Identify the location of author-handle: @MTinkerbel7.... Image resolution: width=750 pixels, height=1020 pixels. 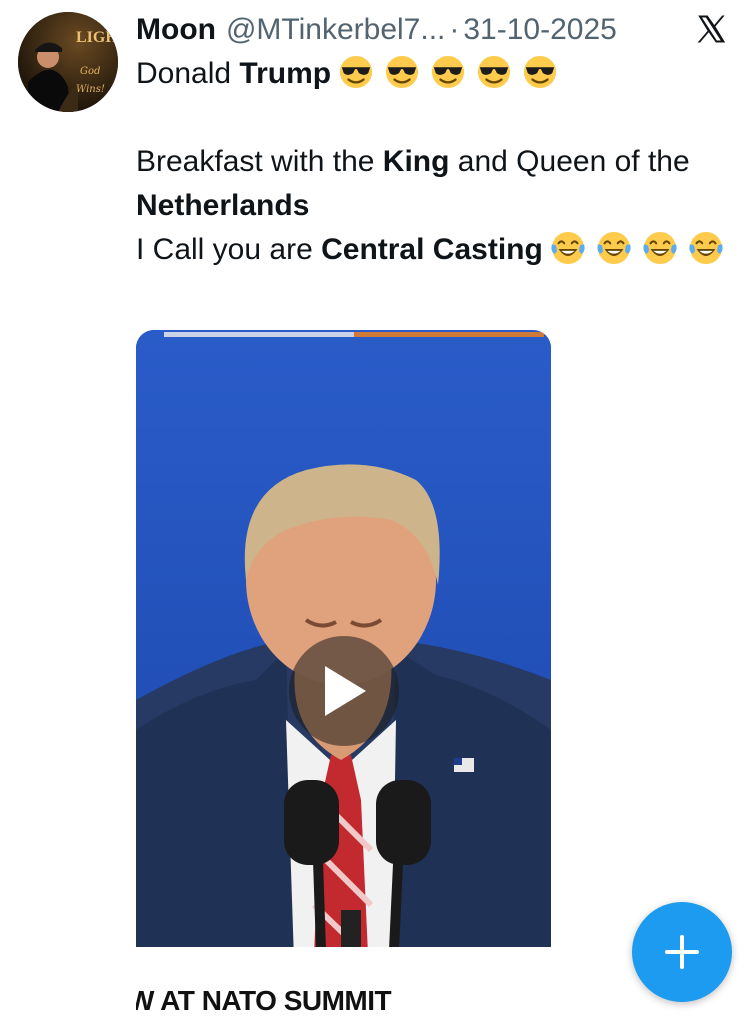
(335, 30).